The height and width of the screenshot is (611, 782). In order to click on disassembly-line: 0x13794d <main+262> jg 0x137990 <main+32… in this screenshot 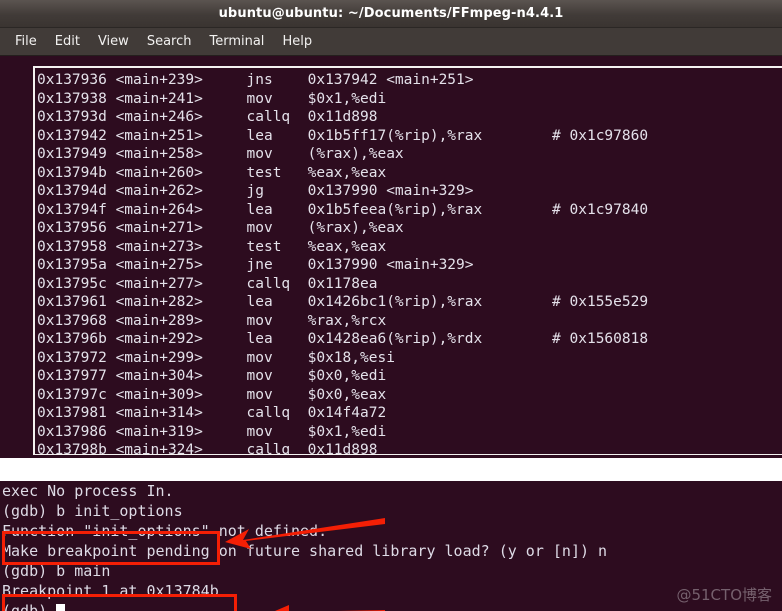, I will do `click(255, 191)`.